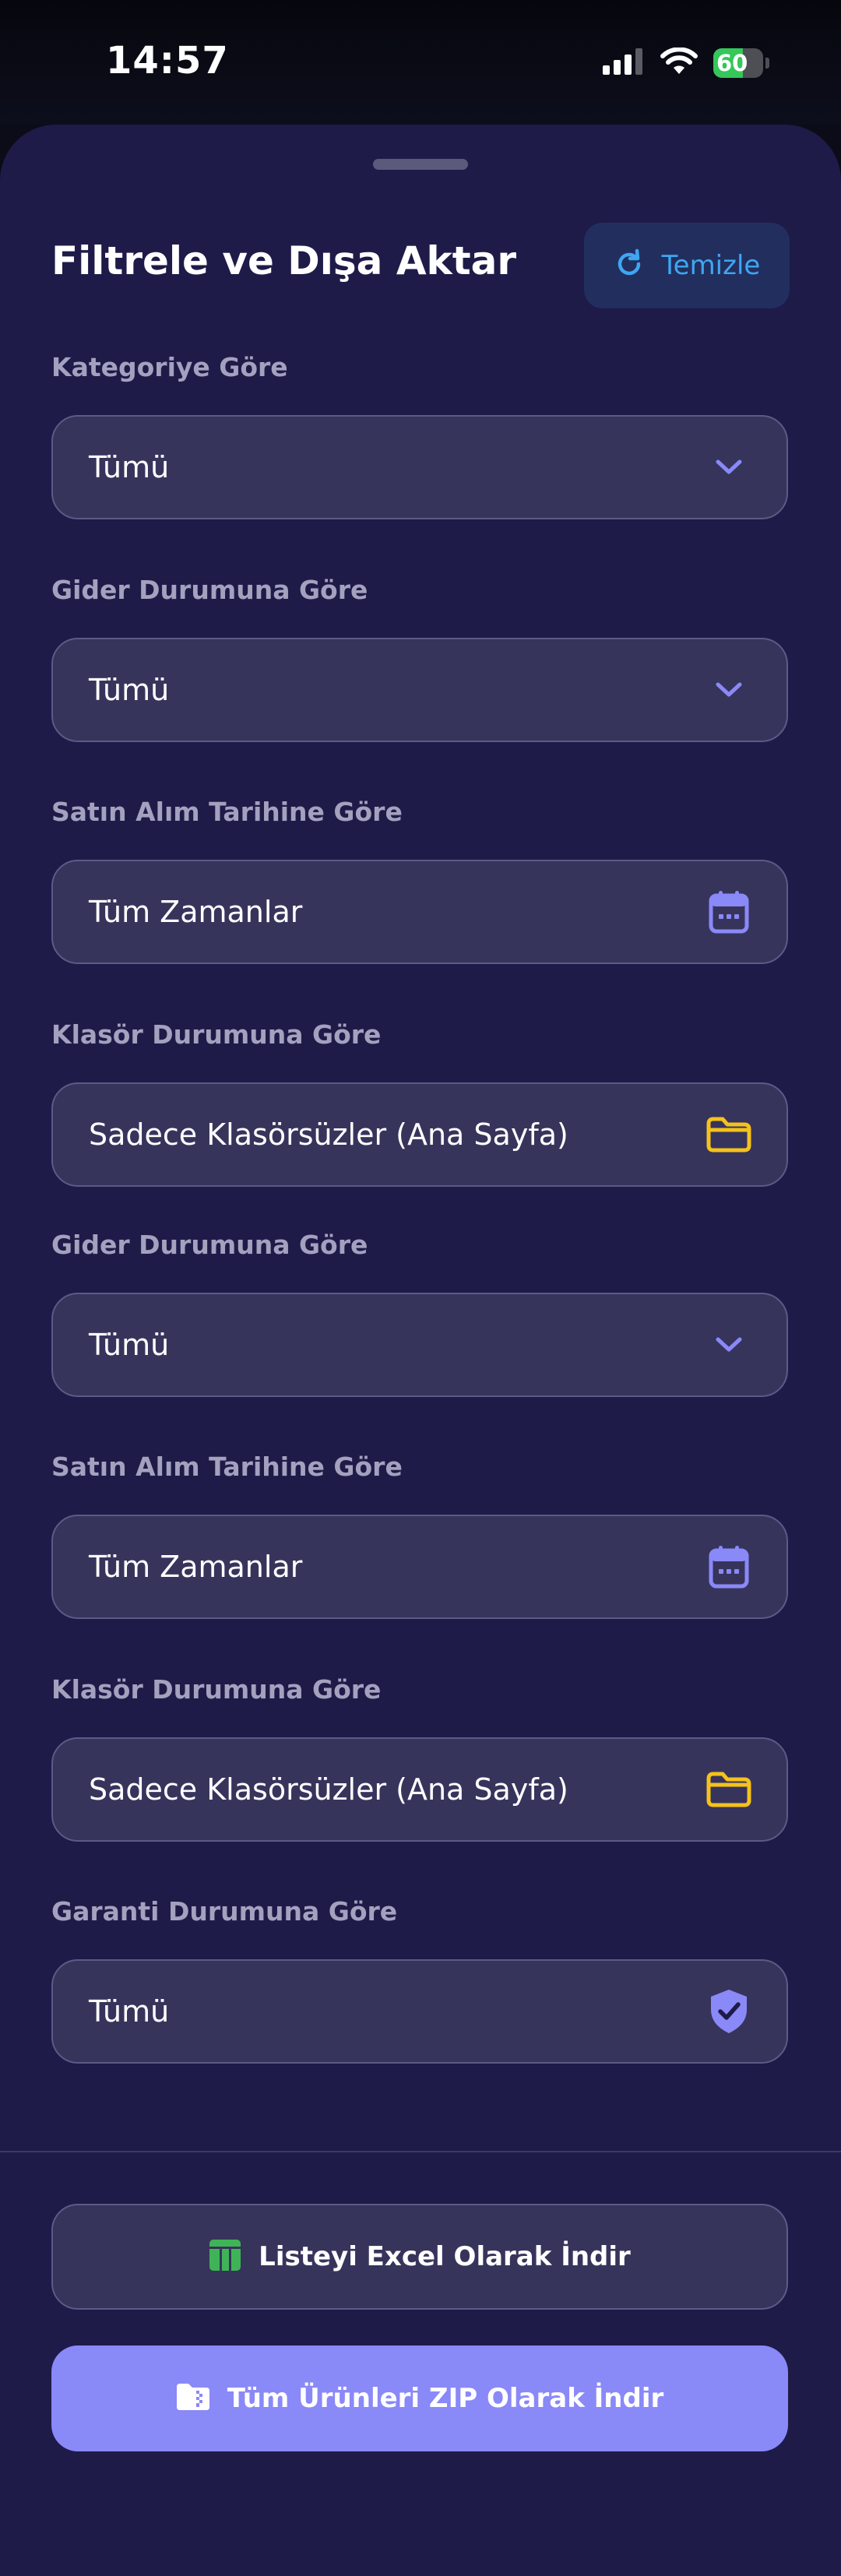 Image resolution: width=841 pixels, height=2576 pixels. I want to click on expense-status-select-2: Tümü, so click(419, 1345).